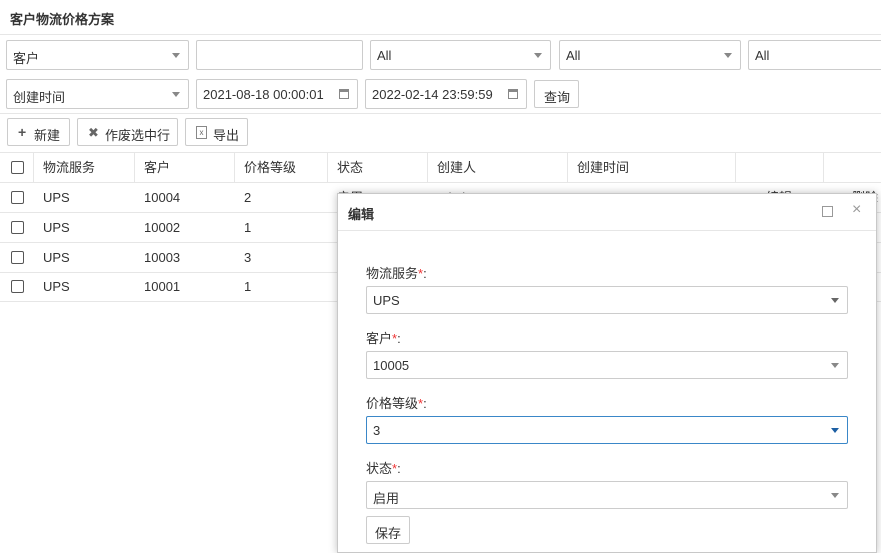  I want to click on cell-customer: 10001, so click(162, 286).